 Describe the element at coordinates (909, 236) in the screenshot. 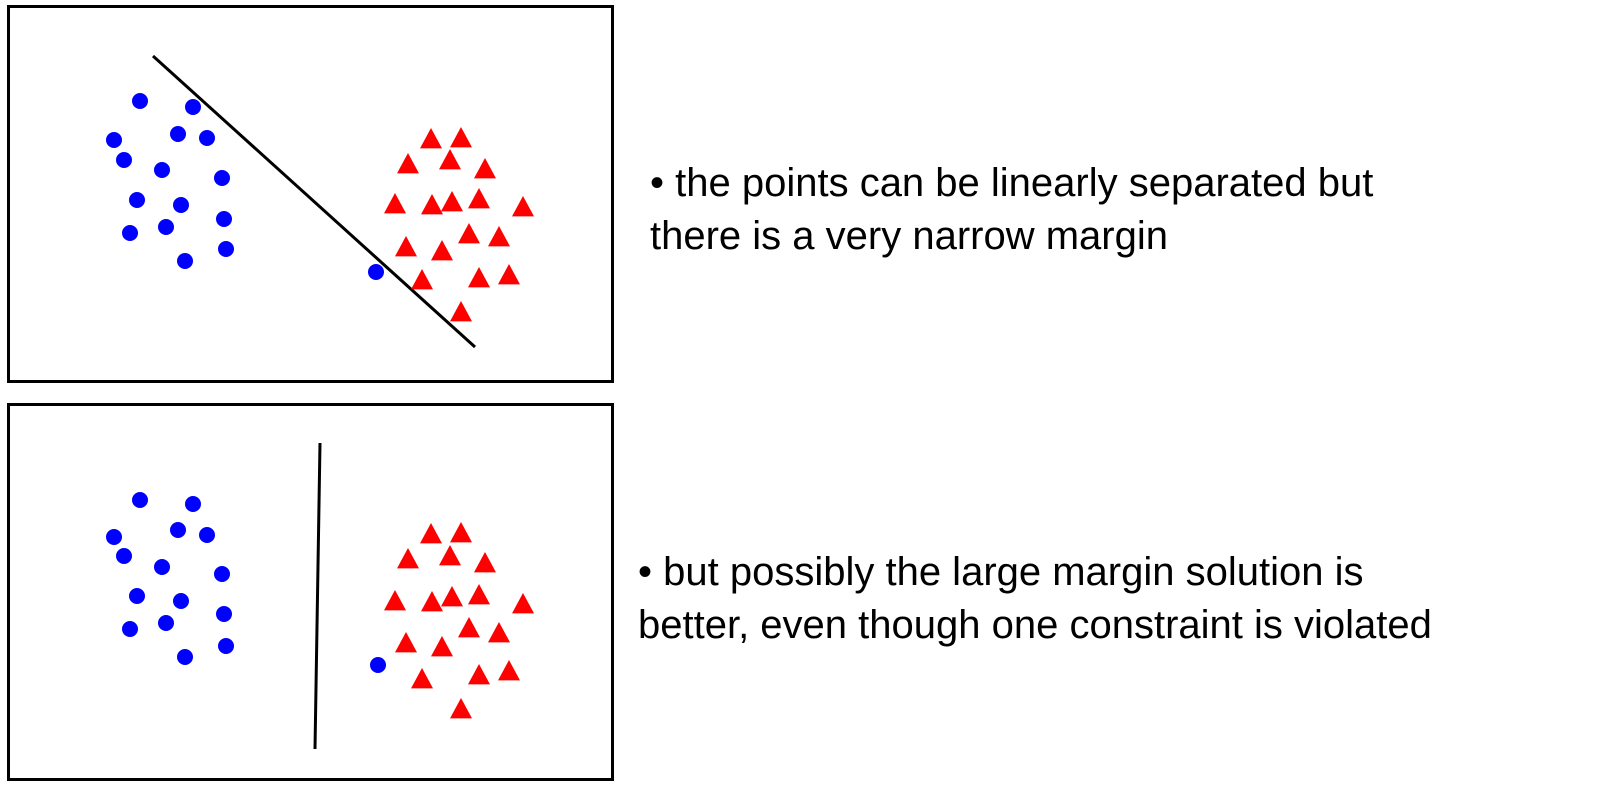

I see `narrow-margin-caption-line2: there is a very narrow margin` at that location.